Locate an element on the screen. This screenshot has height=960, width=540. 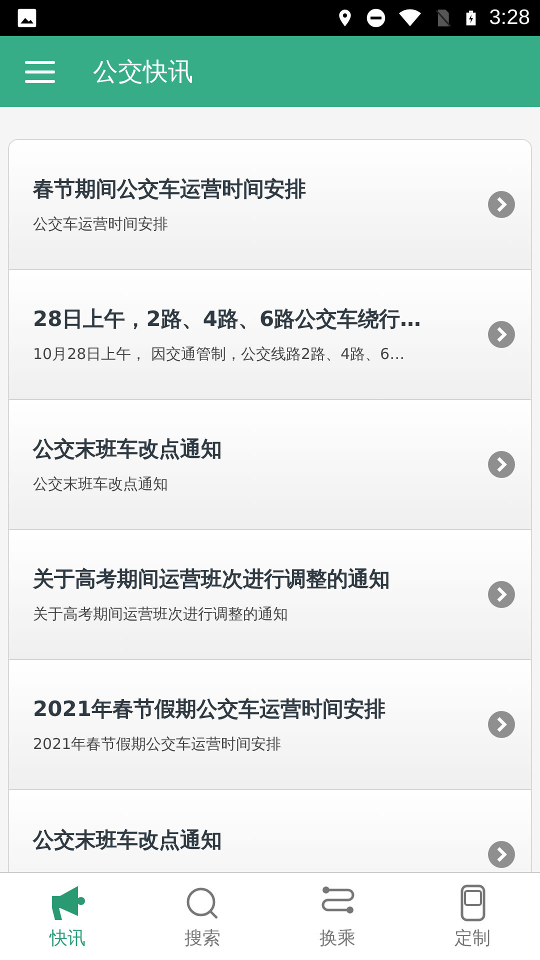
news-item: 春节期间公交车运营时间安排 公交车运营时间安排 is located at coordinates (270, 205).